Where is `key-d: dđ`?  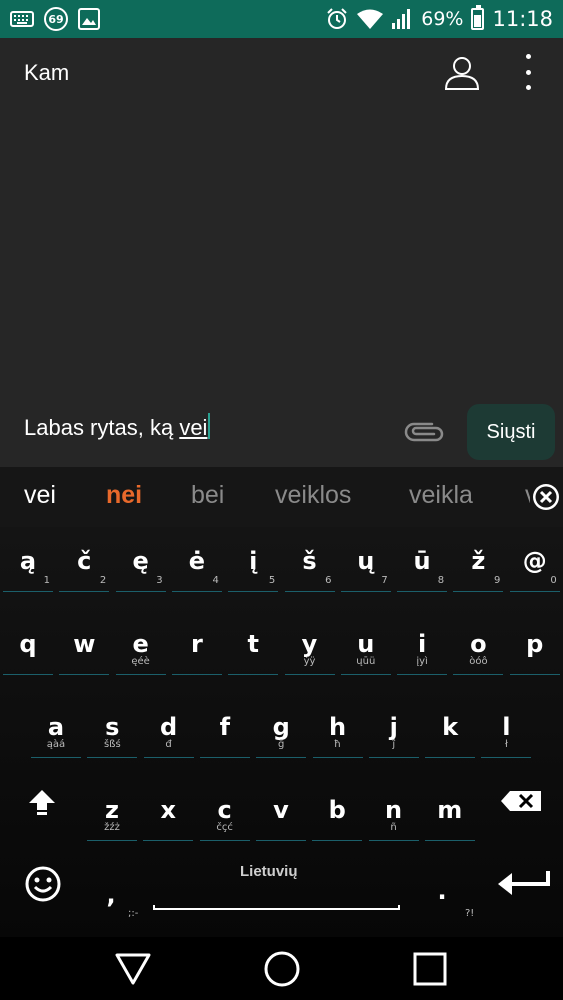
key-d: dđ is located at coordinates (169, 733).